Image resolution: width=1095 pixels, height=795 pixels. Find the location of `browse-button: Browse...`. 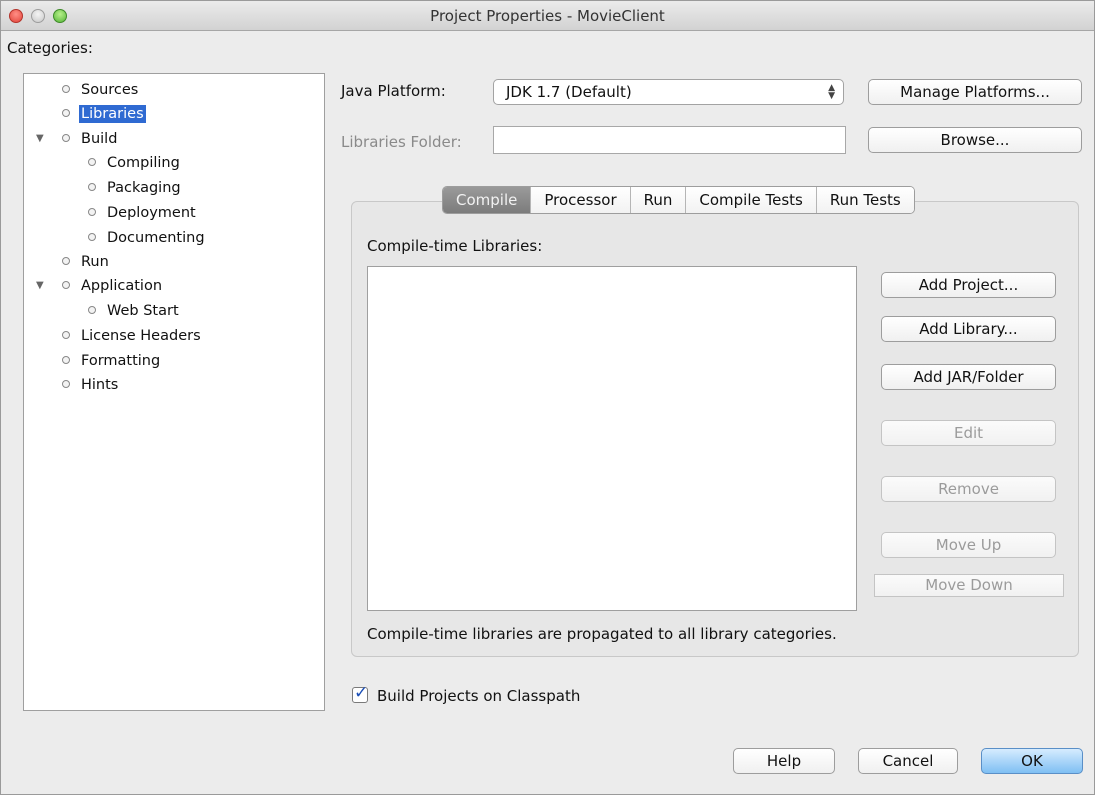

browse-button: Browse... is located at coordinates (975, 140).